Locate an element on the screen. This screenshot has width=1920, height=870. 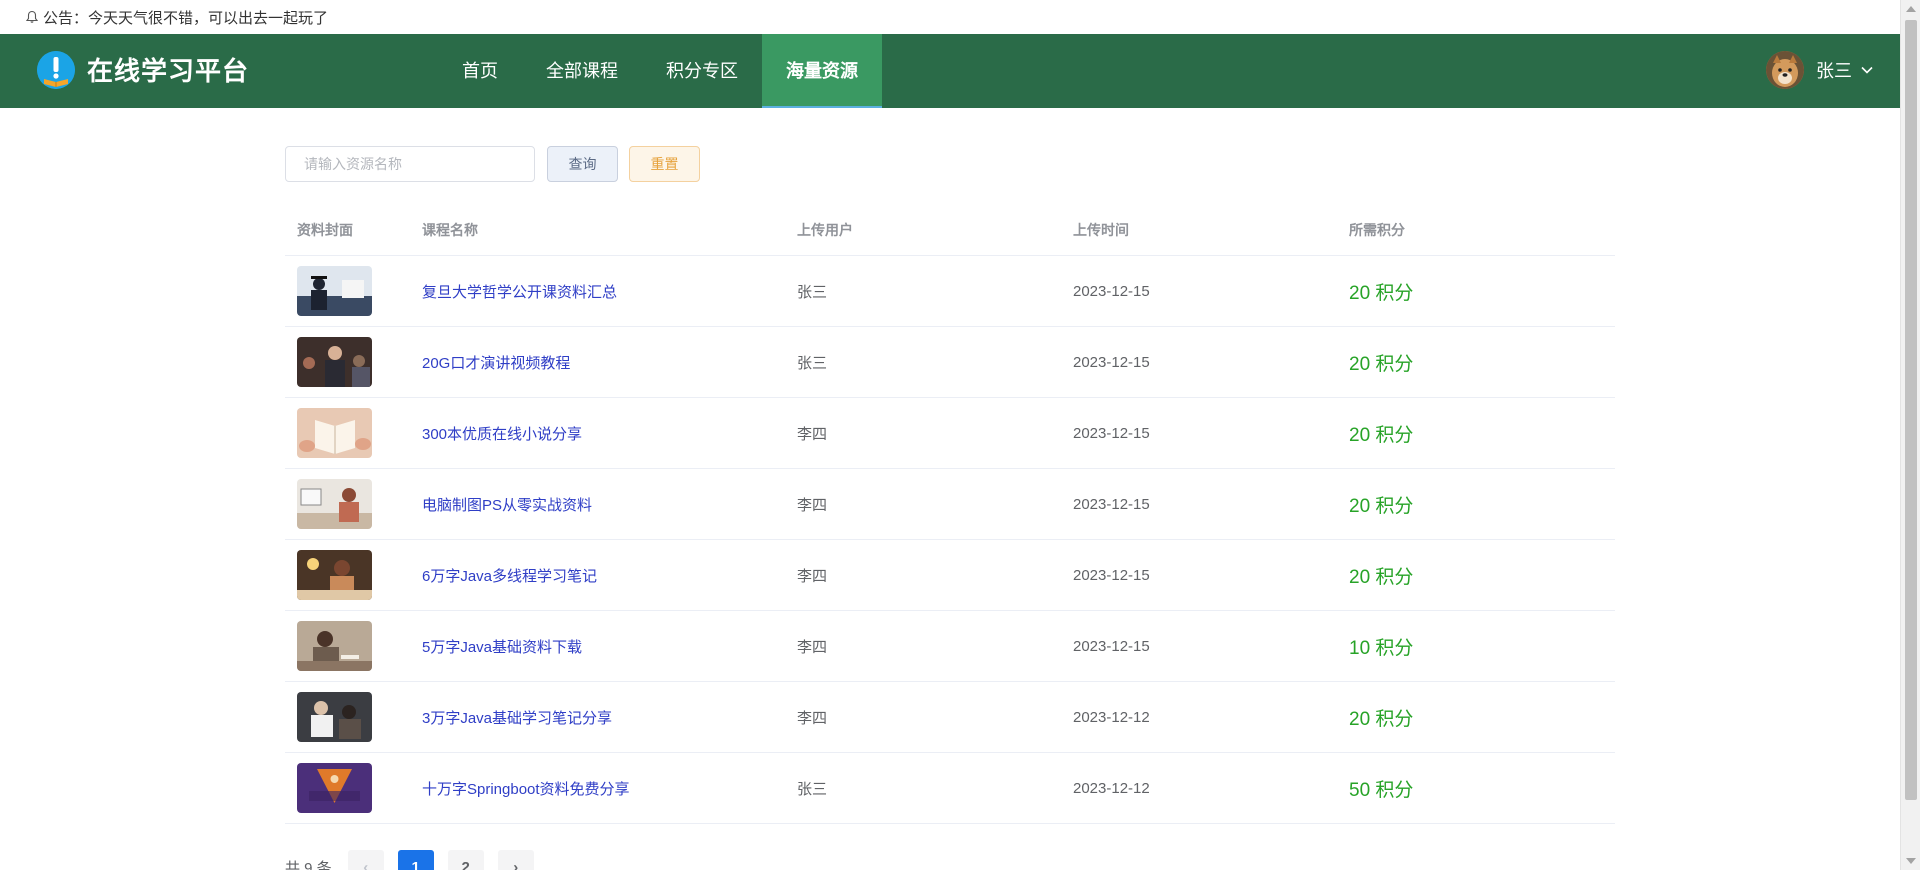
column-header-date: 上传时间 is located at coordinates (1101, 230).